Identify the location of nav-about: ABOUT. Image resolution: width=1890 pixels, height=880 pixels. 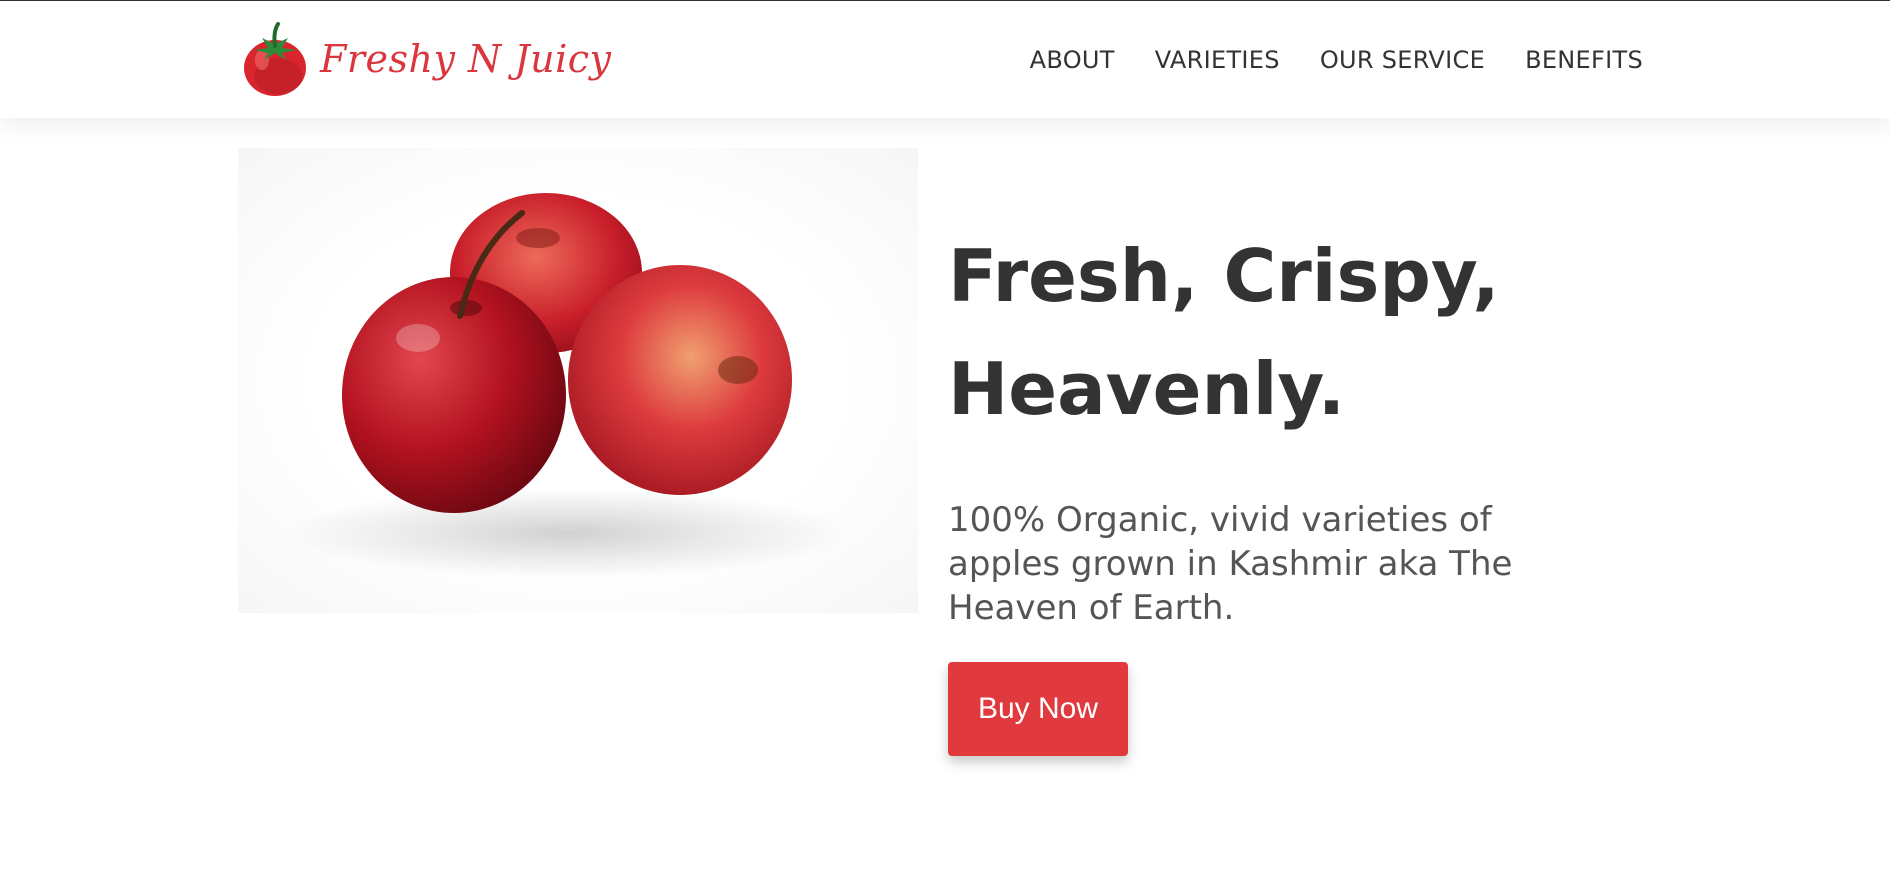
(1072, 60).